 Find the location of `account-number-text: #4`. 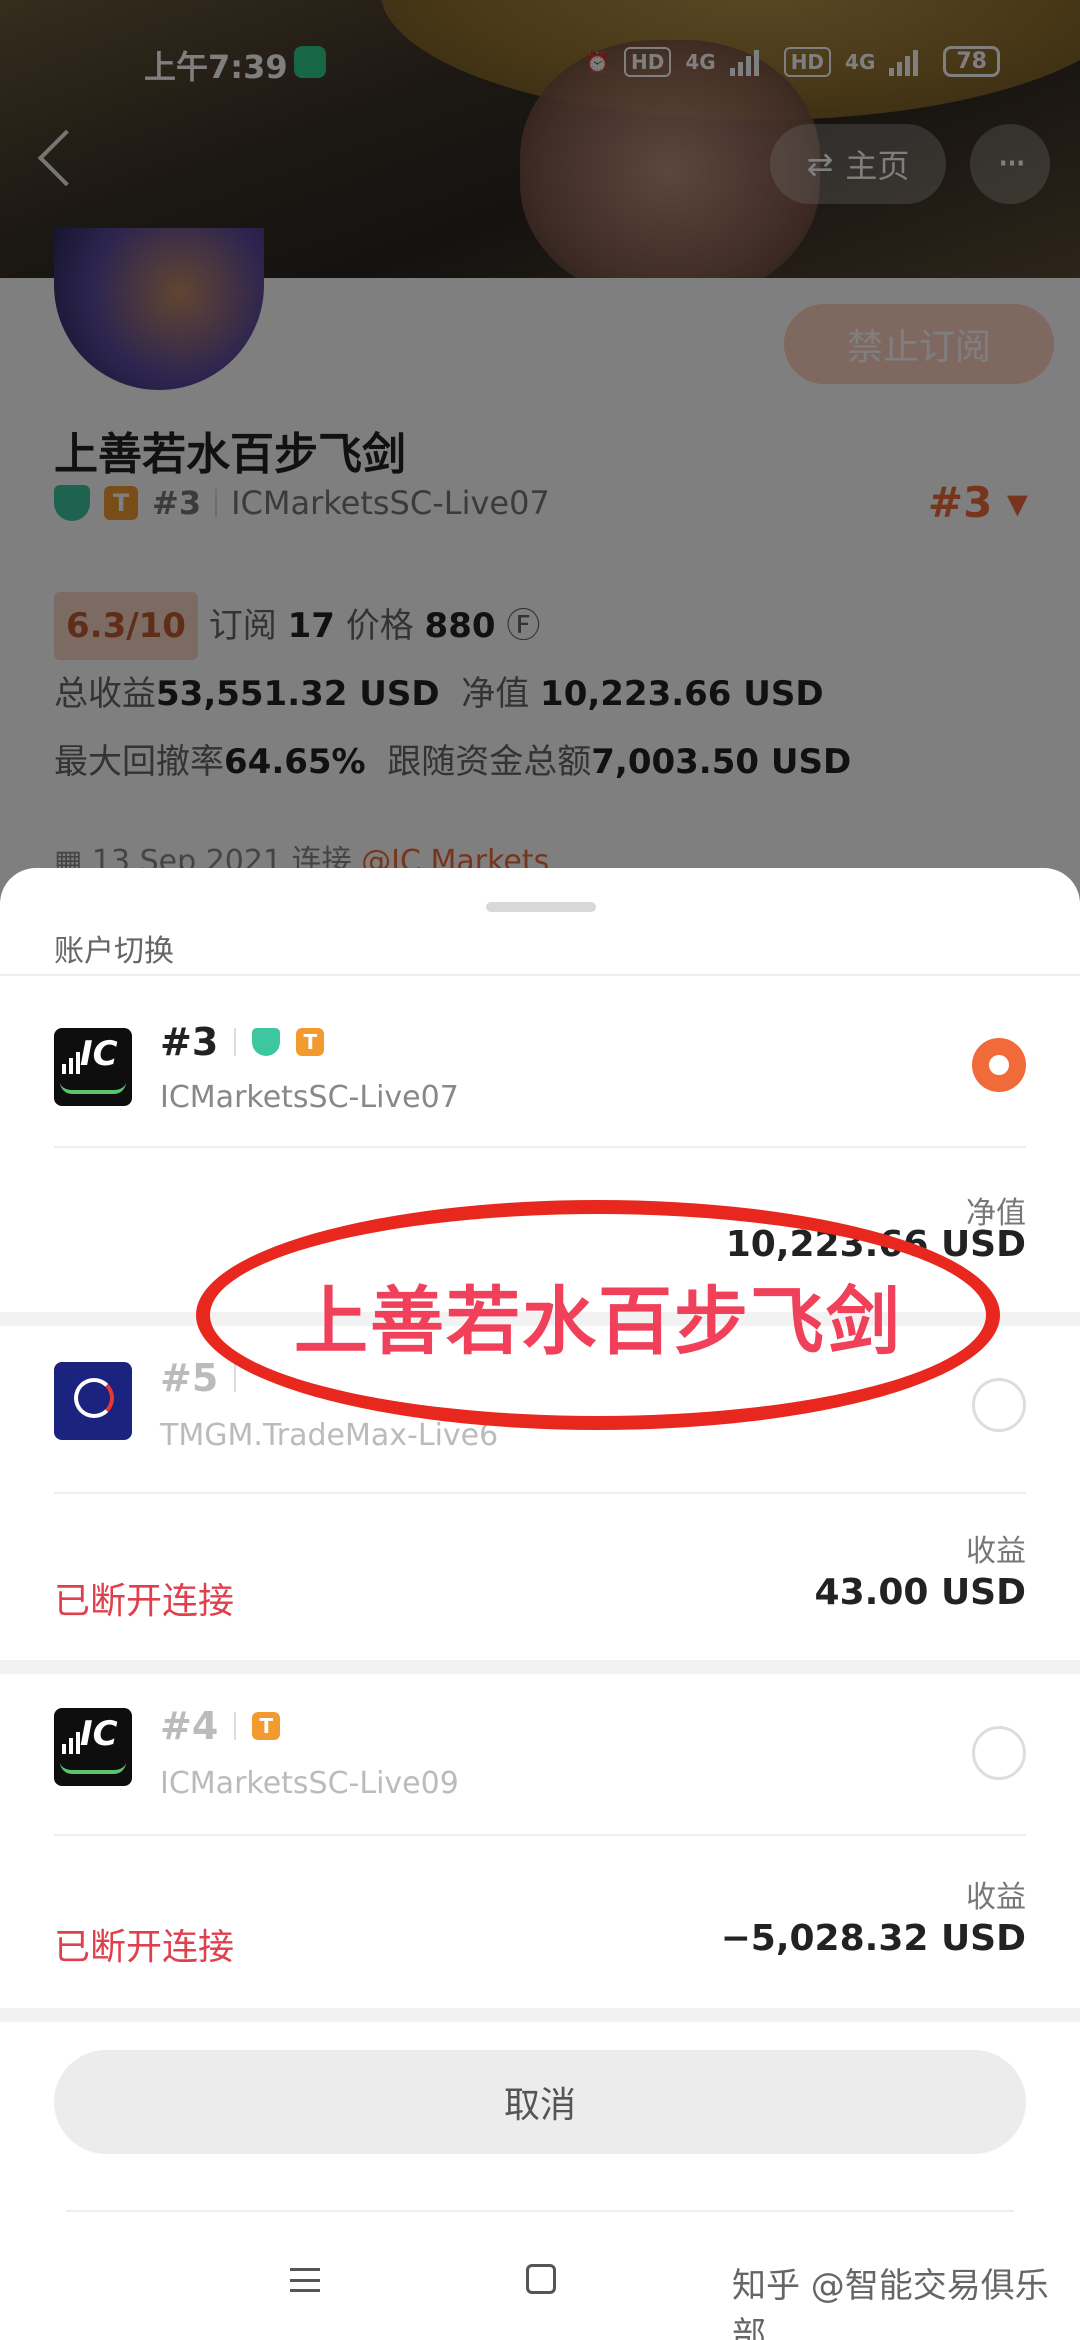

account-number-text: #4 is located at coordinates (189, 1726).